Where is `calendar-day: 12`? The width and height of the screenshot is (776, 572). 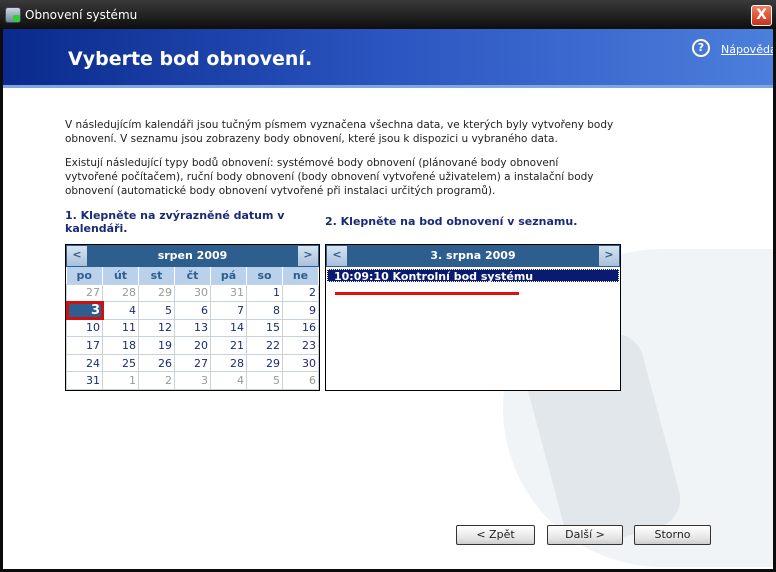
calendar-day: 12 is located at coordinates (156, 328).